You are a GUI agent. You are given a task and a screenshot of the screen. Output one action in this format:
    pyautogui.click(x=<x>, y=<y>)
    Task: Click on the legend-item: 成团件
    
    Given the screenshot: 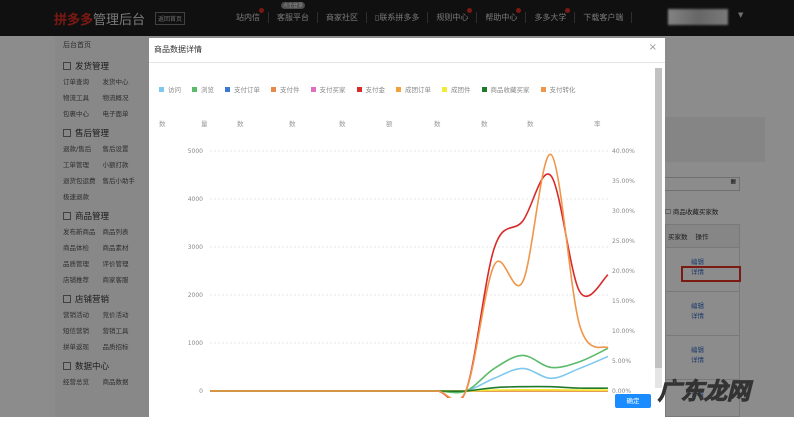 What is the action you would take?
    pyautogui.click(x=456, y=89)
    